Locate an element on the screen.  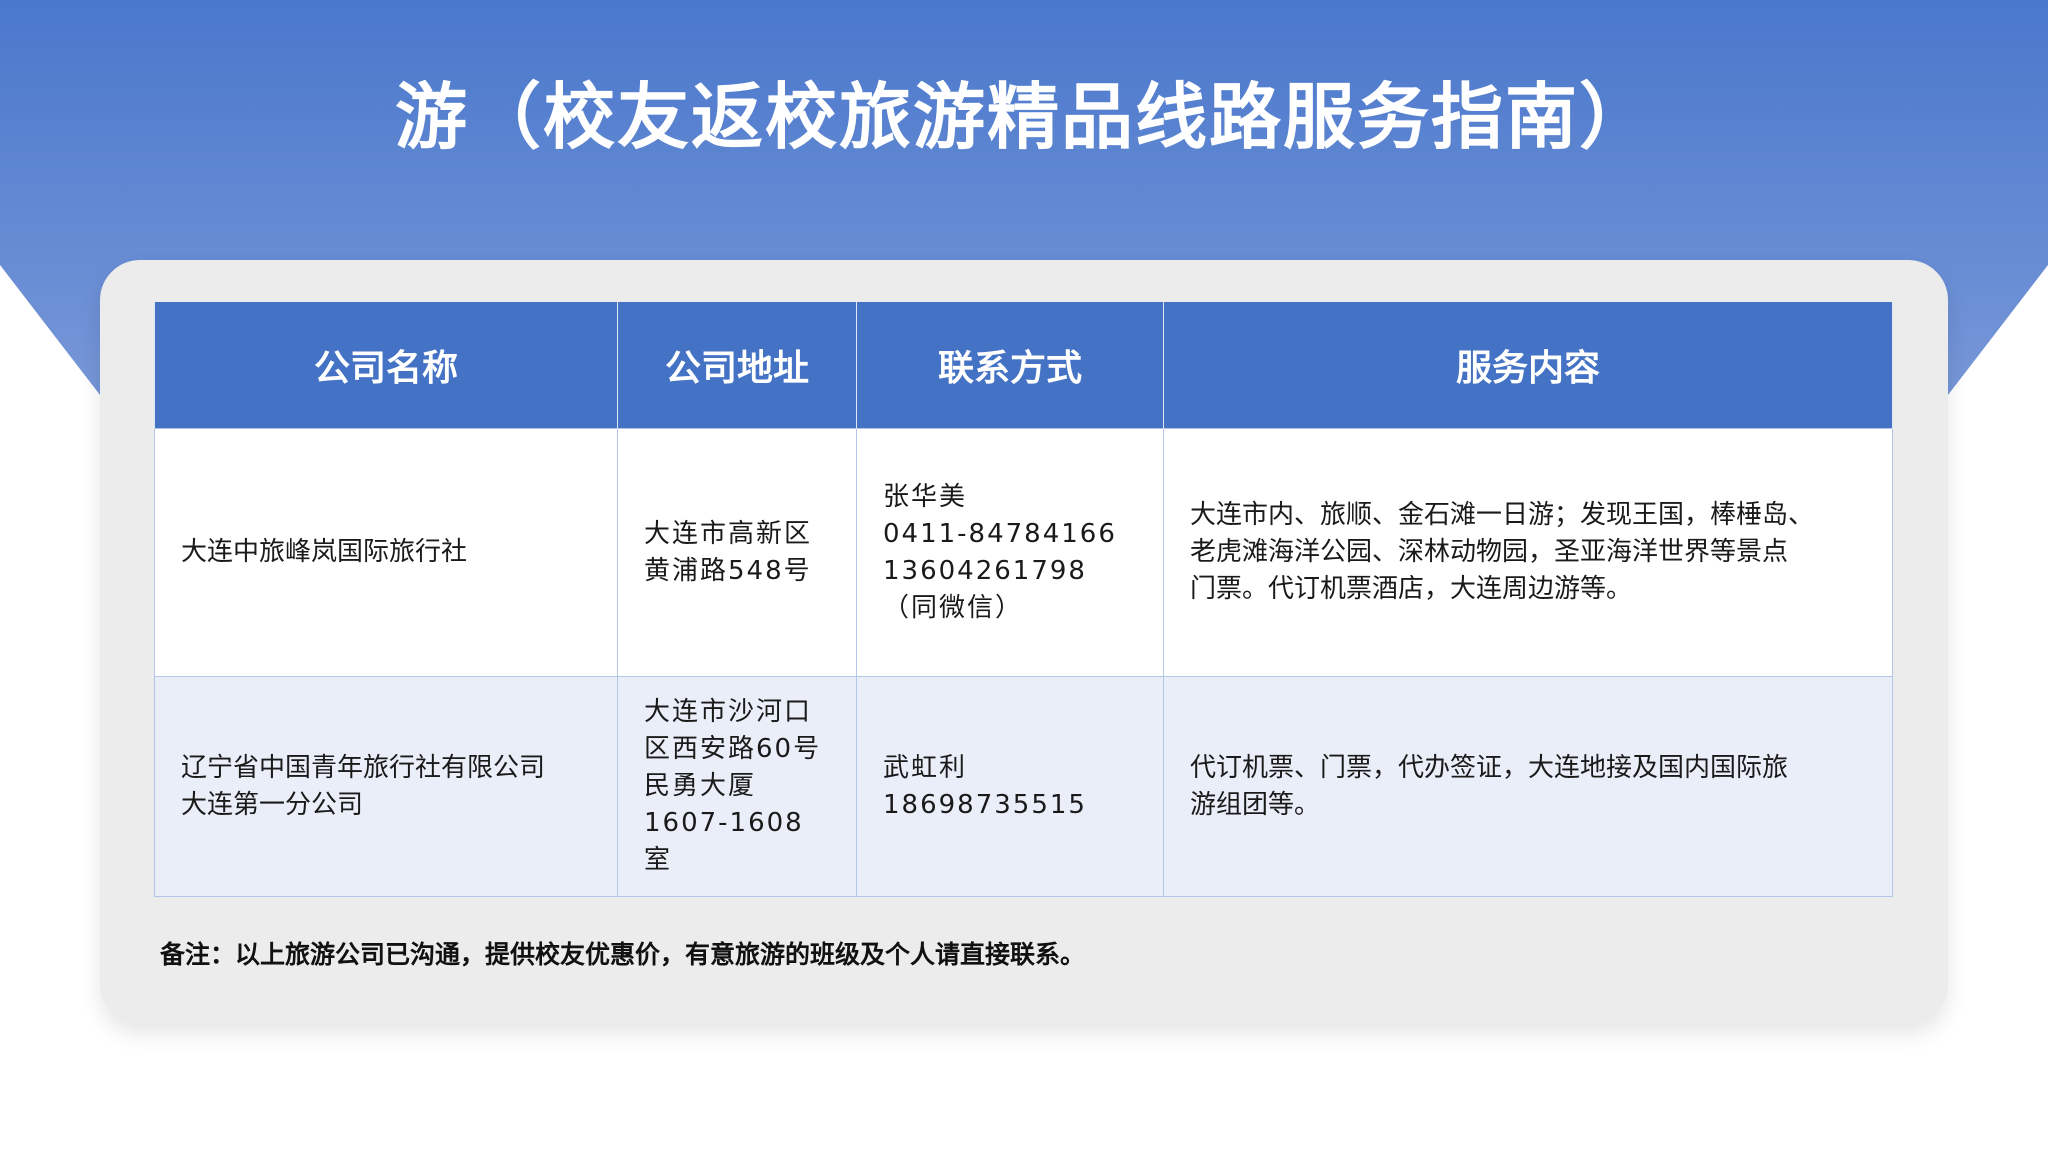
cell-company-name: 辽宁省中国青年旅行社有限公司 大连第一分公司 is located at coordinates (386, 786).